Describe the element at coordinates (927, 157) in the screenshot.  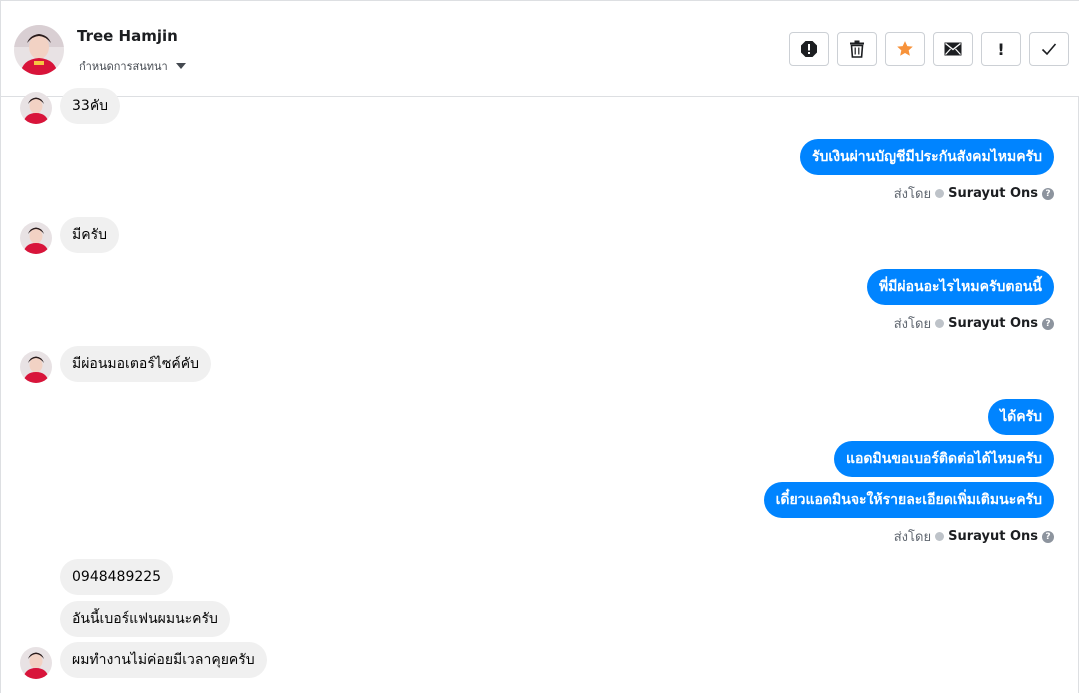
I see `outgoing-message: รับเงินผ่านบัญชีมีประกันสังคมไหมครับ` at that location.